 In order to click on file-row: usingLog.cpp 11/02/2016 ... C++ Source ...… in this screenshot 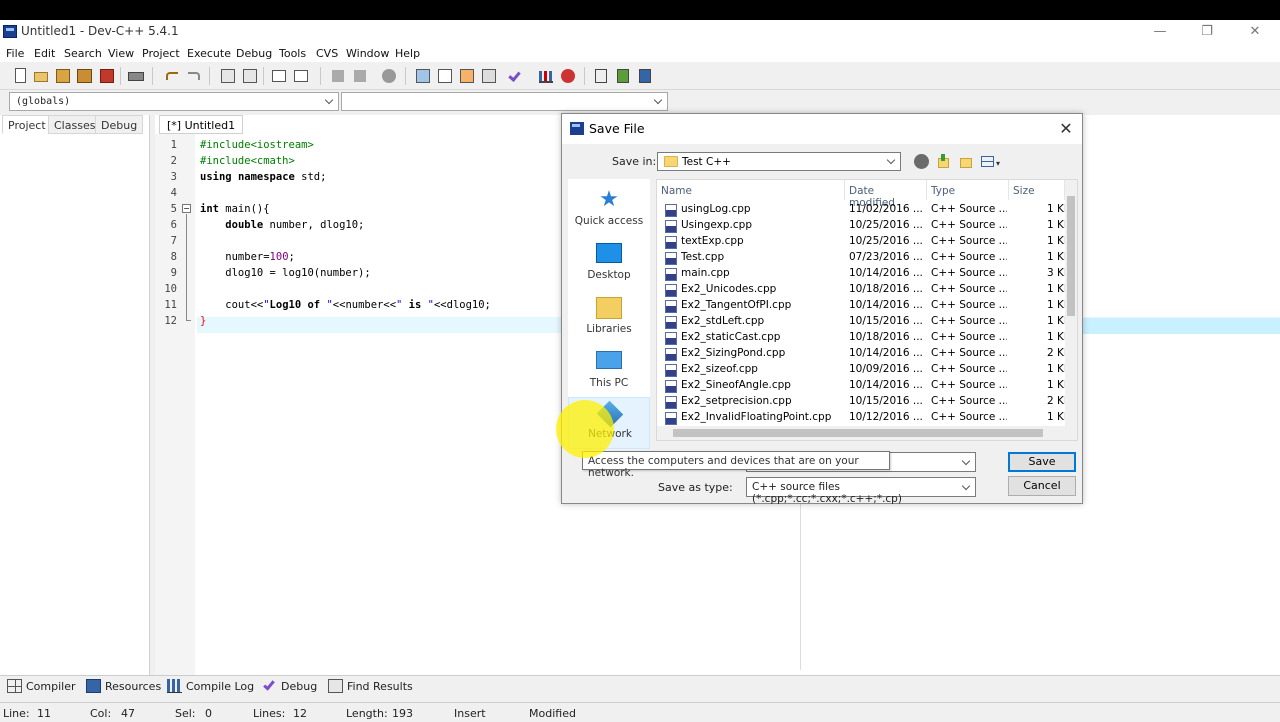, I will do `click(862, 210)`.